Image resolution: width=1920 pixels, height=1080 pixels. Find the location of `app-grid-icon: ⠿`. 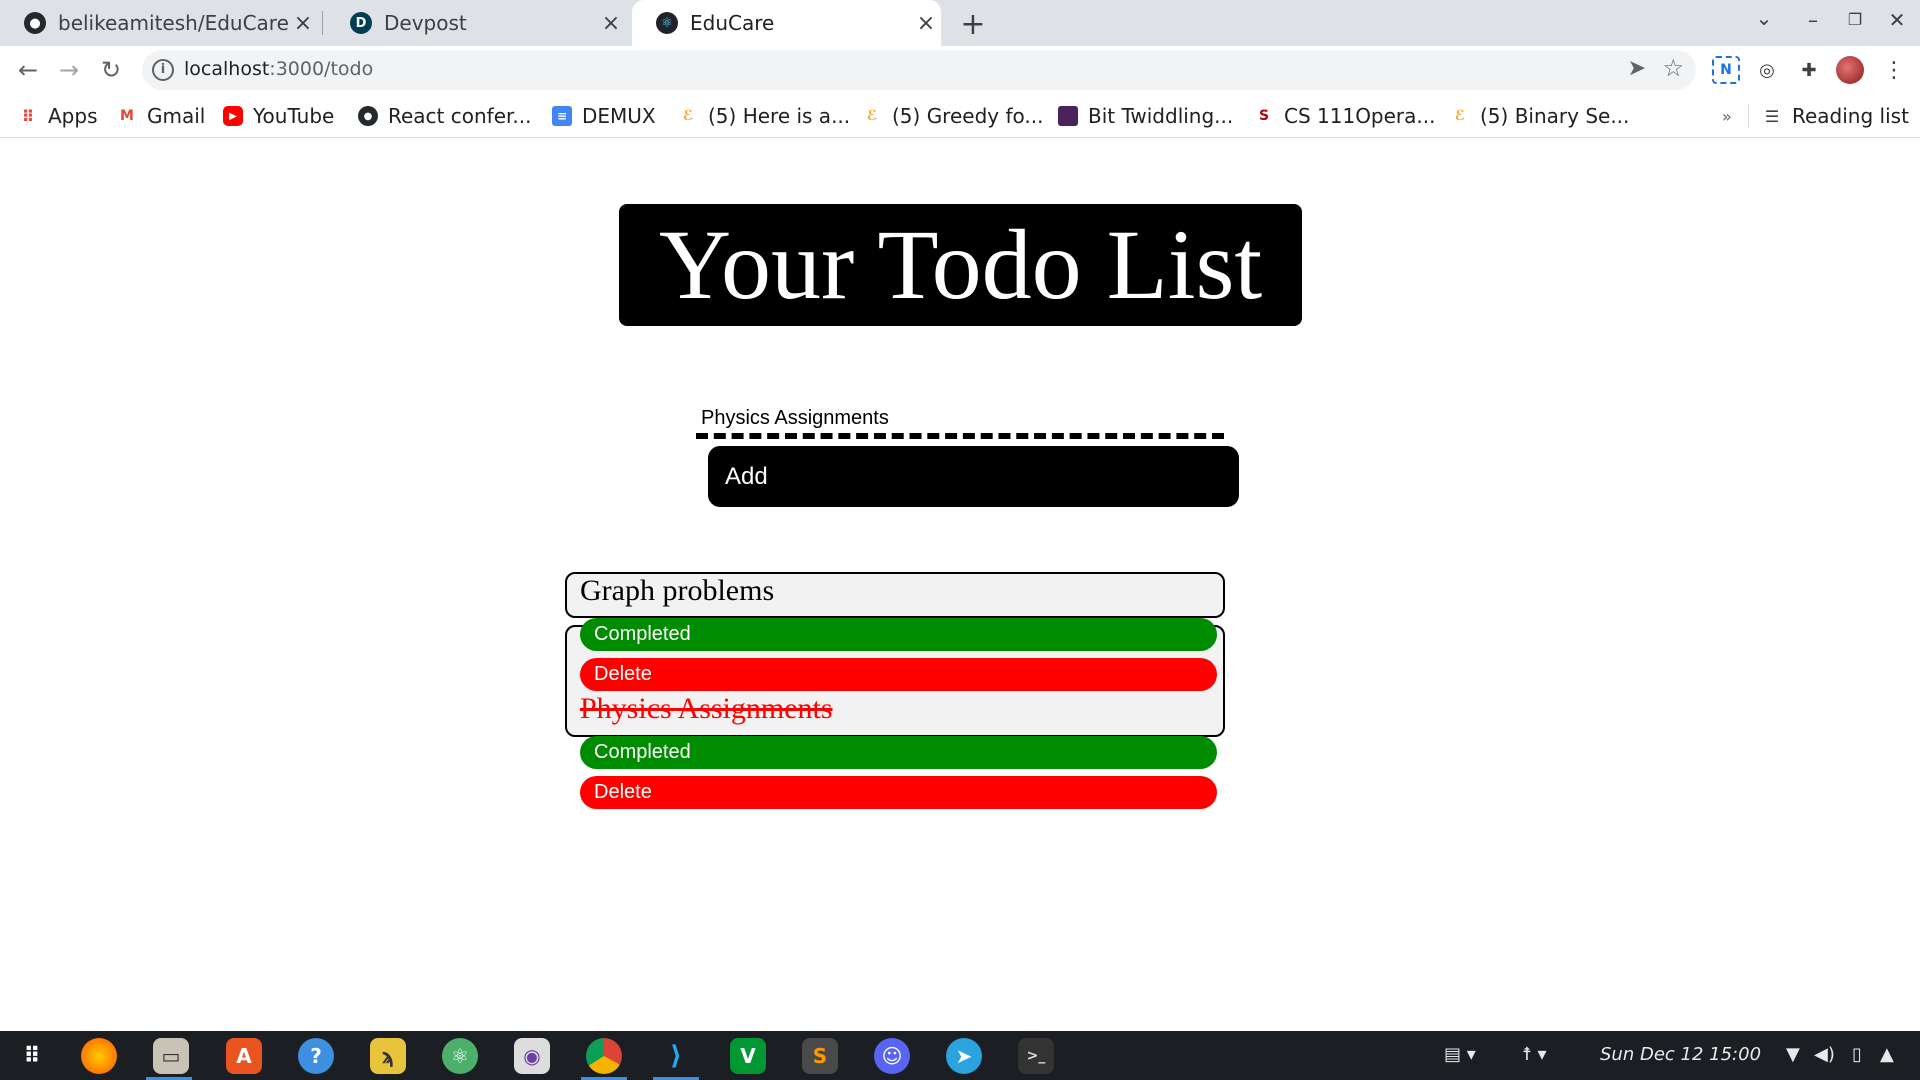

app-grid-icon: ⠿ is located at coordinates (32, 1056).